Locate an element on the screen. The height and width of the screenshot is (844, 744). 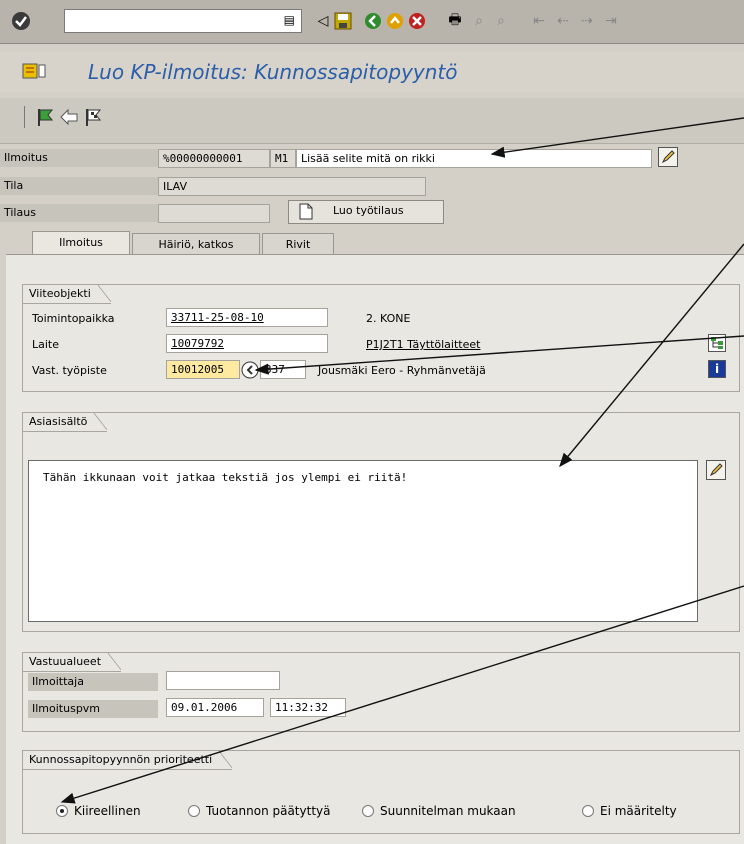
check-icon is located at coordinates (21, 21).